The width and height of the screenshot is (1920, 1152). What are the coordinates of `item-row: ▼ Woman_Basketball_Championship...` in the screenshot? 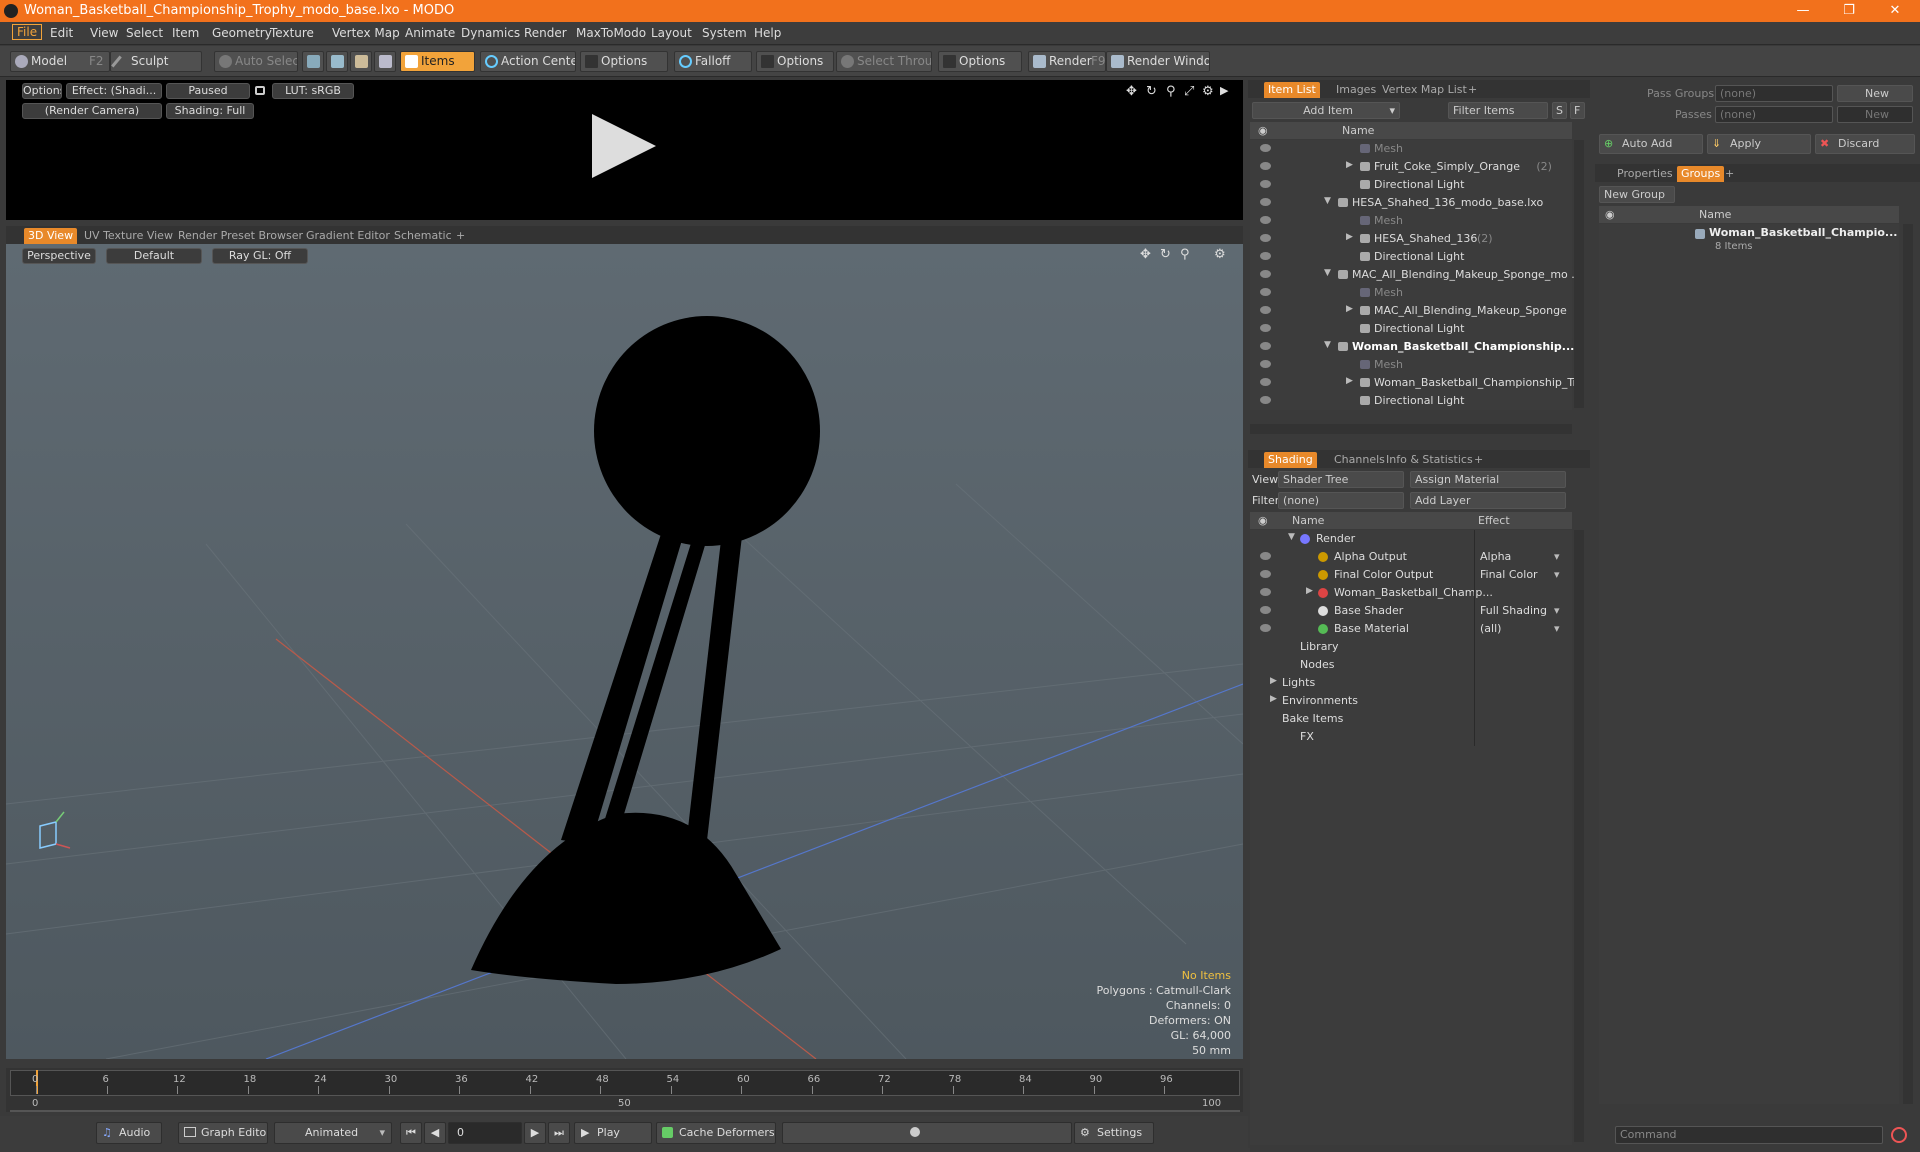 It's located at (1412, 347).